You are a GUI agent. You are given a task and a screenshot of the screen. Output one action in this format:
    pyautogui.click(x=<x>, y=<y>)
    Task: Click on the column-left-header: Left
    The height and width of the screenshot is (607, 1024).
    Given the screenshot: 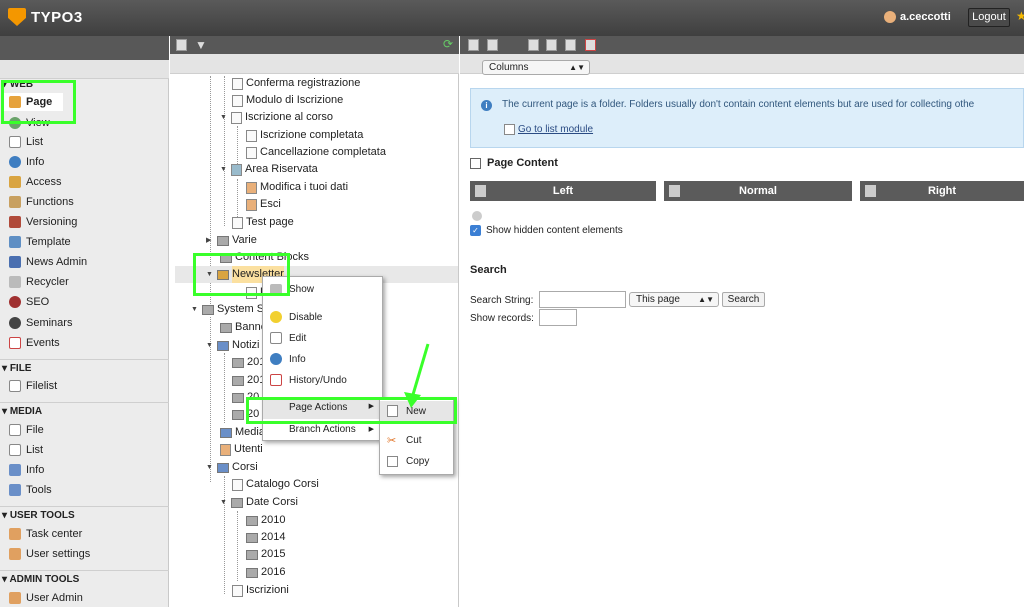 What is the action you would take?
    pyautogui.click(x=563, y=191)
    